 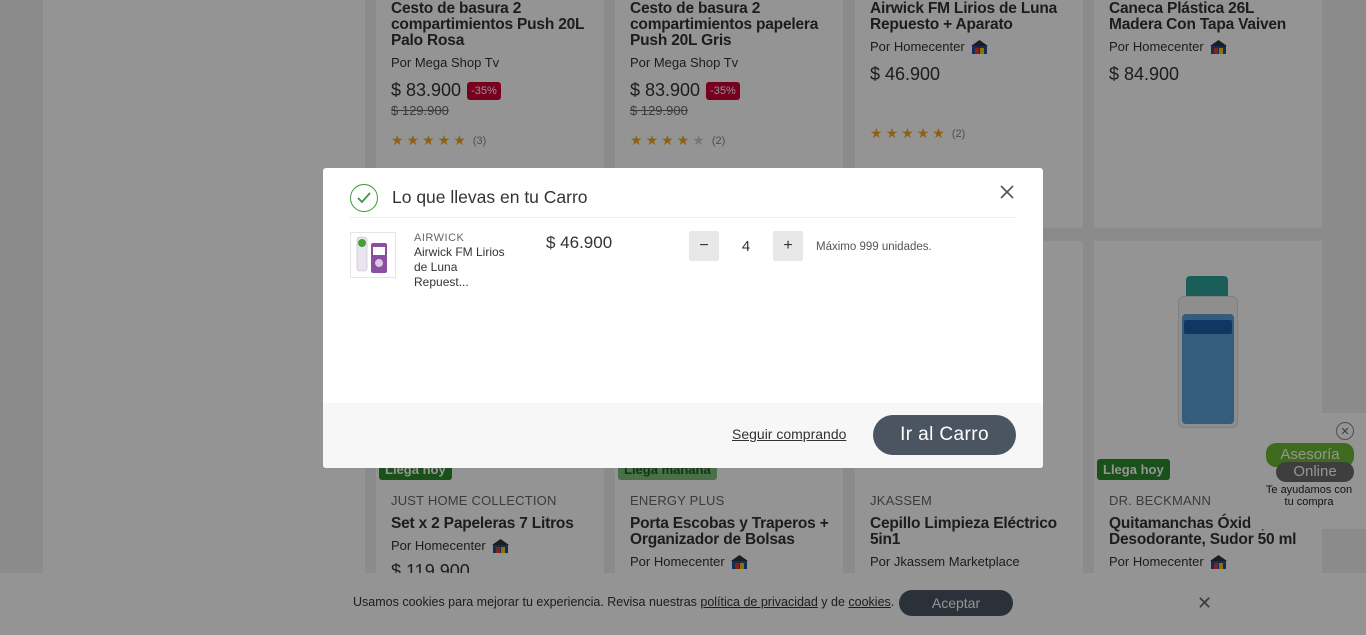 I want to click on item-price: $ 46.900, so click(x=579, y=242).